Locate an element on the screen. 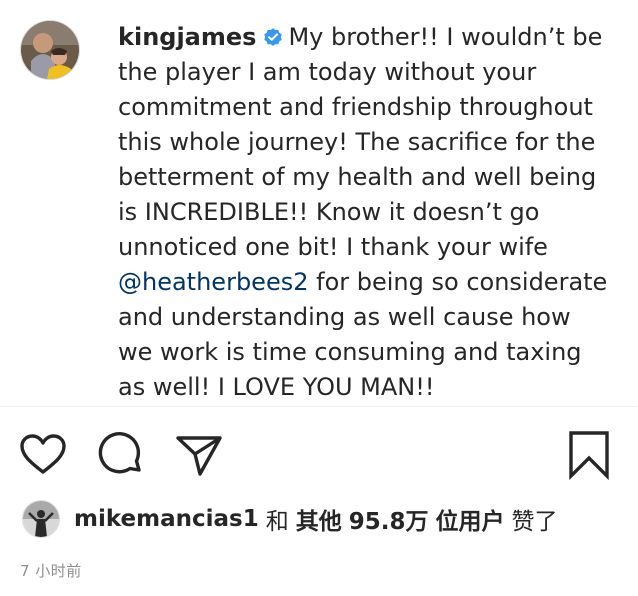  share-button is located at coordinates (199, 455).